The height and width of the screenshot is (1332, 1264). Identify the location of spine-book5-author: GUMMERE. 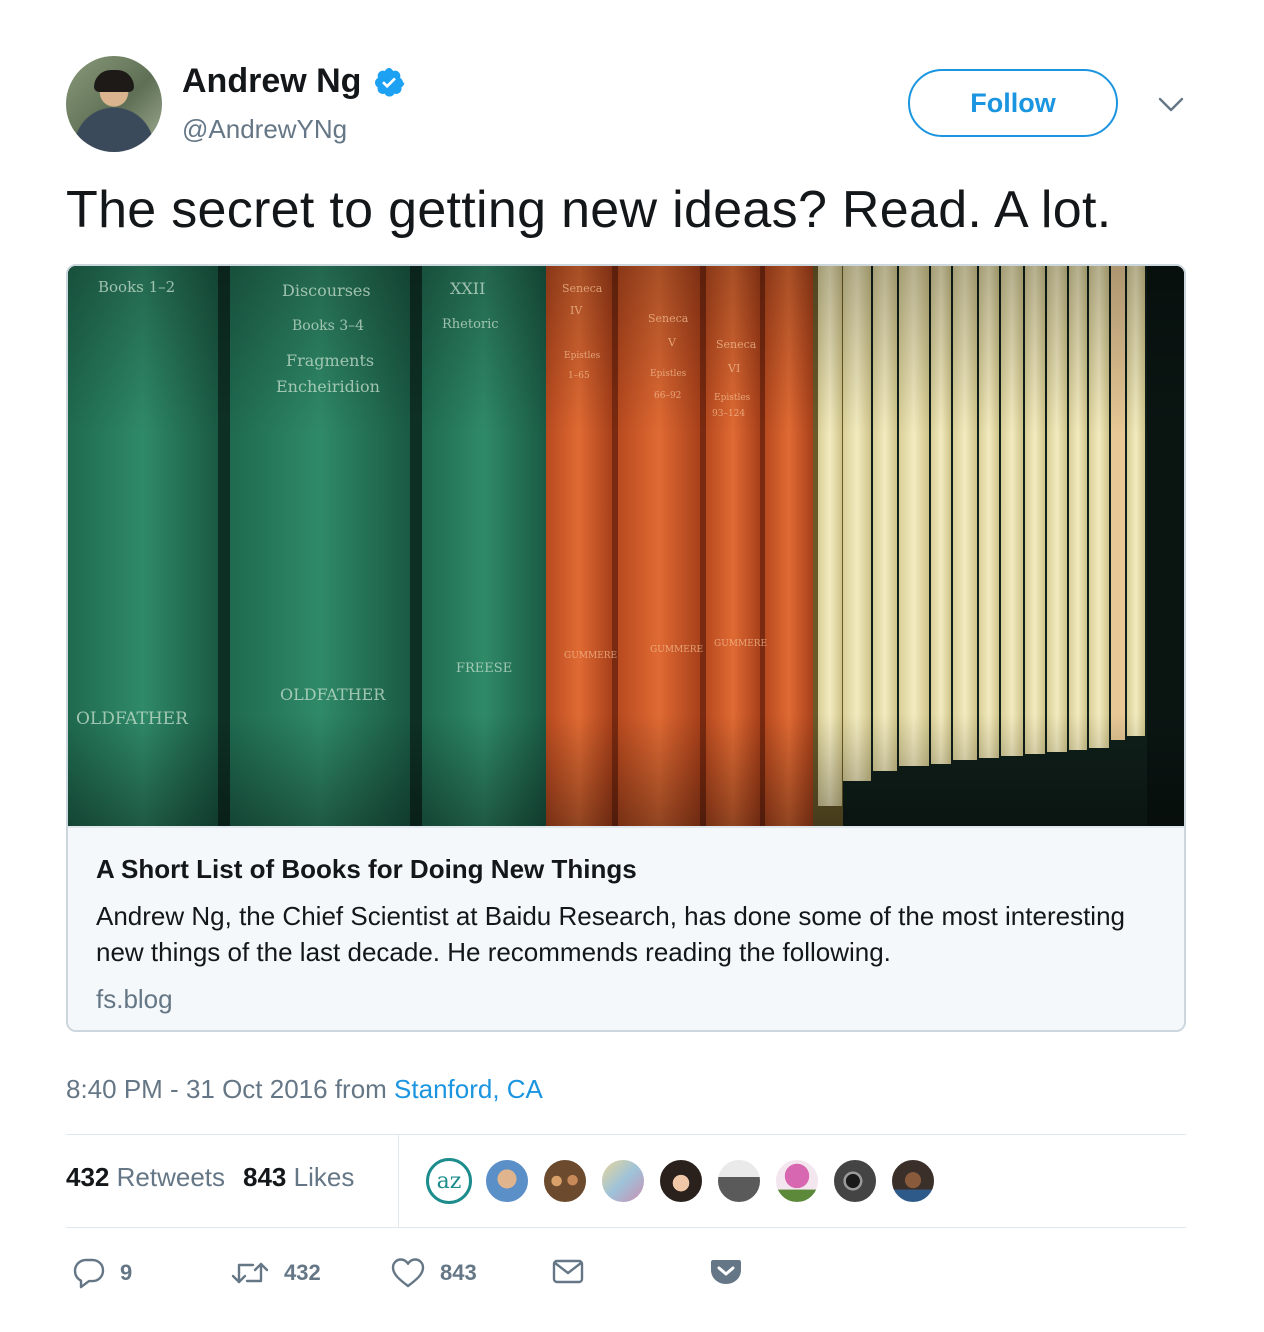
(676, 650).